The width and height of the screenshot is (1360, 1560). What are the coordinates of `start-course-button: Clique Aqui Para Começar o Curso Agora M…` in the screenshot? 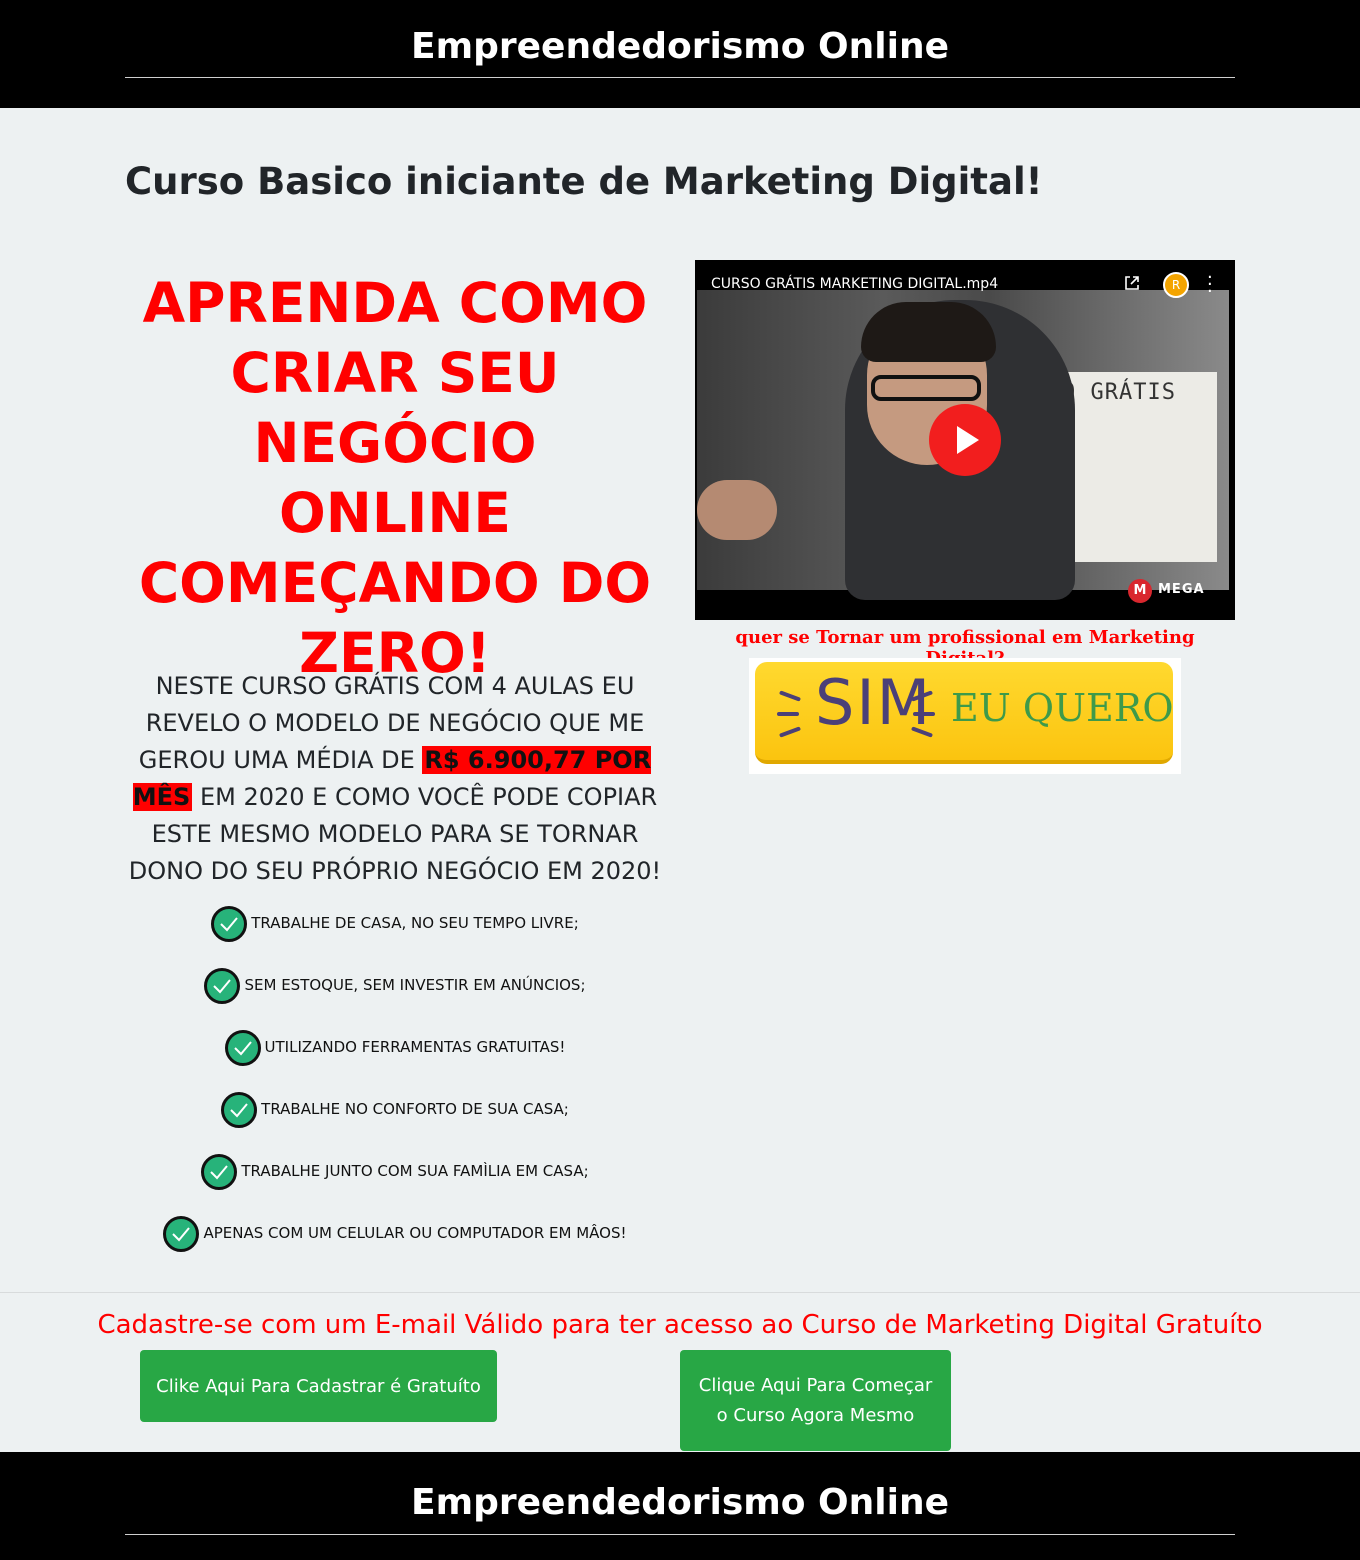 It's located at (815, 1400).